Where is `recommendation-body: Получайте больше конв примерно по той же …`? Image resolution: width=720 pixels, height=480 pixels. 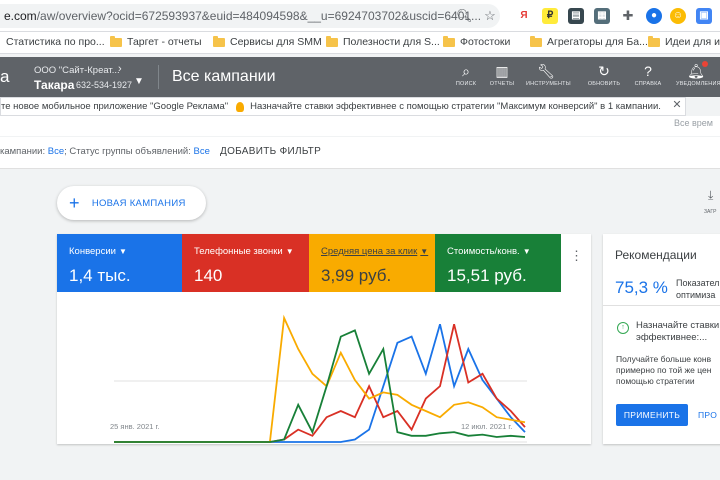 recommendation-body: Получайте больше конв примерно по той же … is located at coordinates (664, 370).